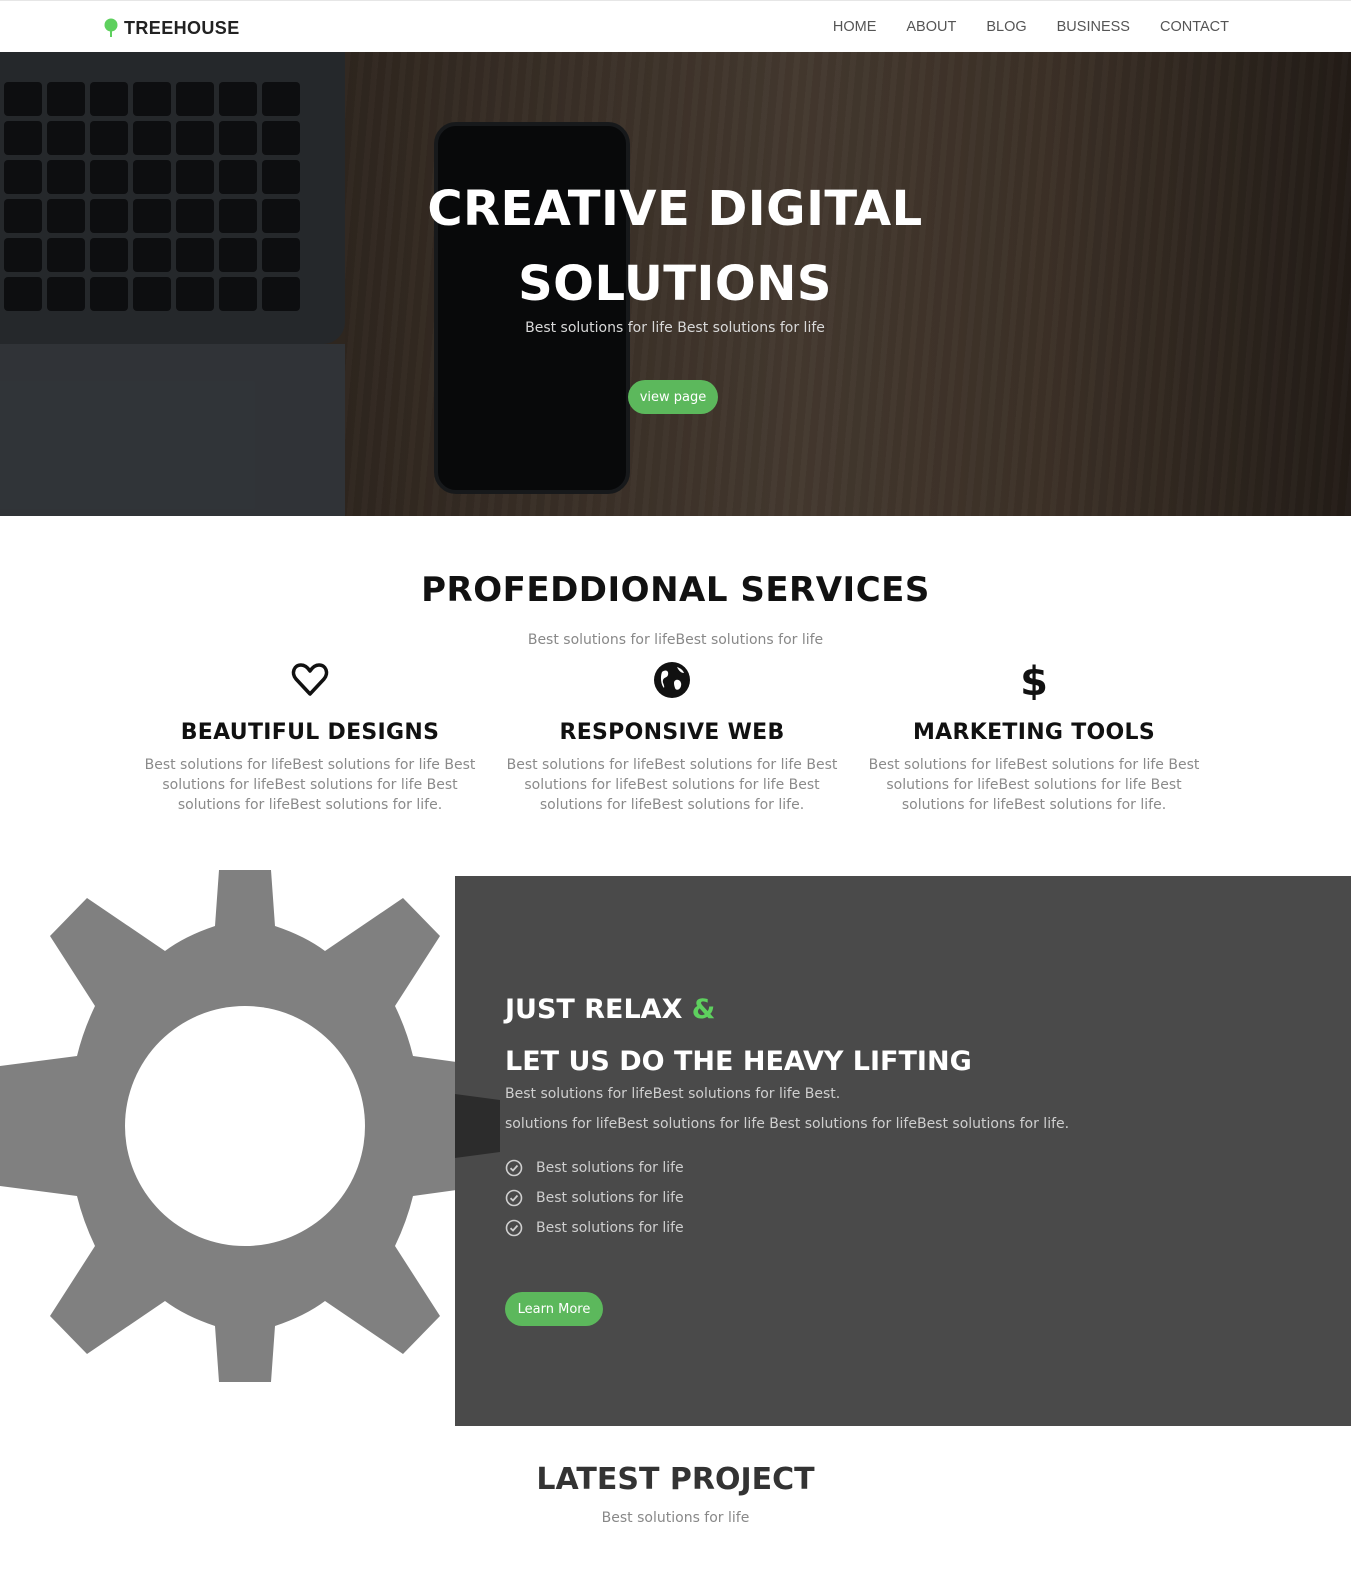  I want to click on latest-project-title: LATEST PROJECT, so click(675, 1479).